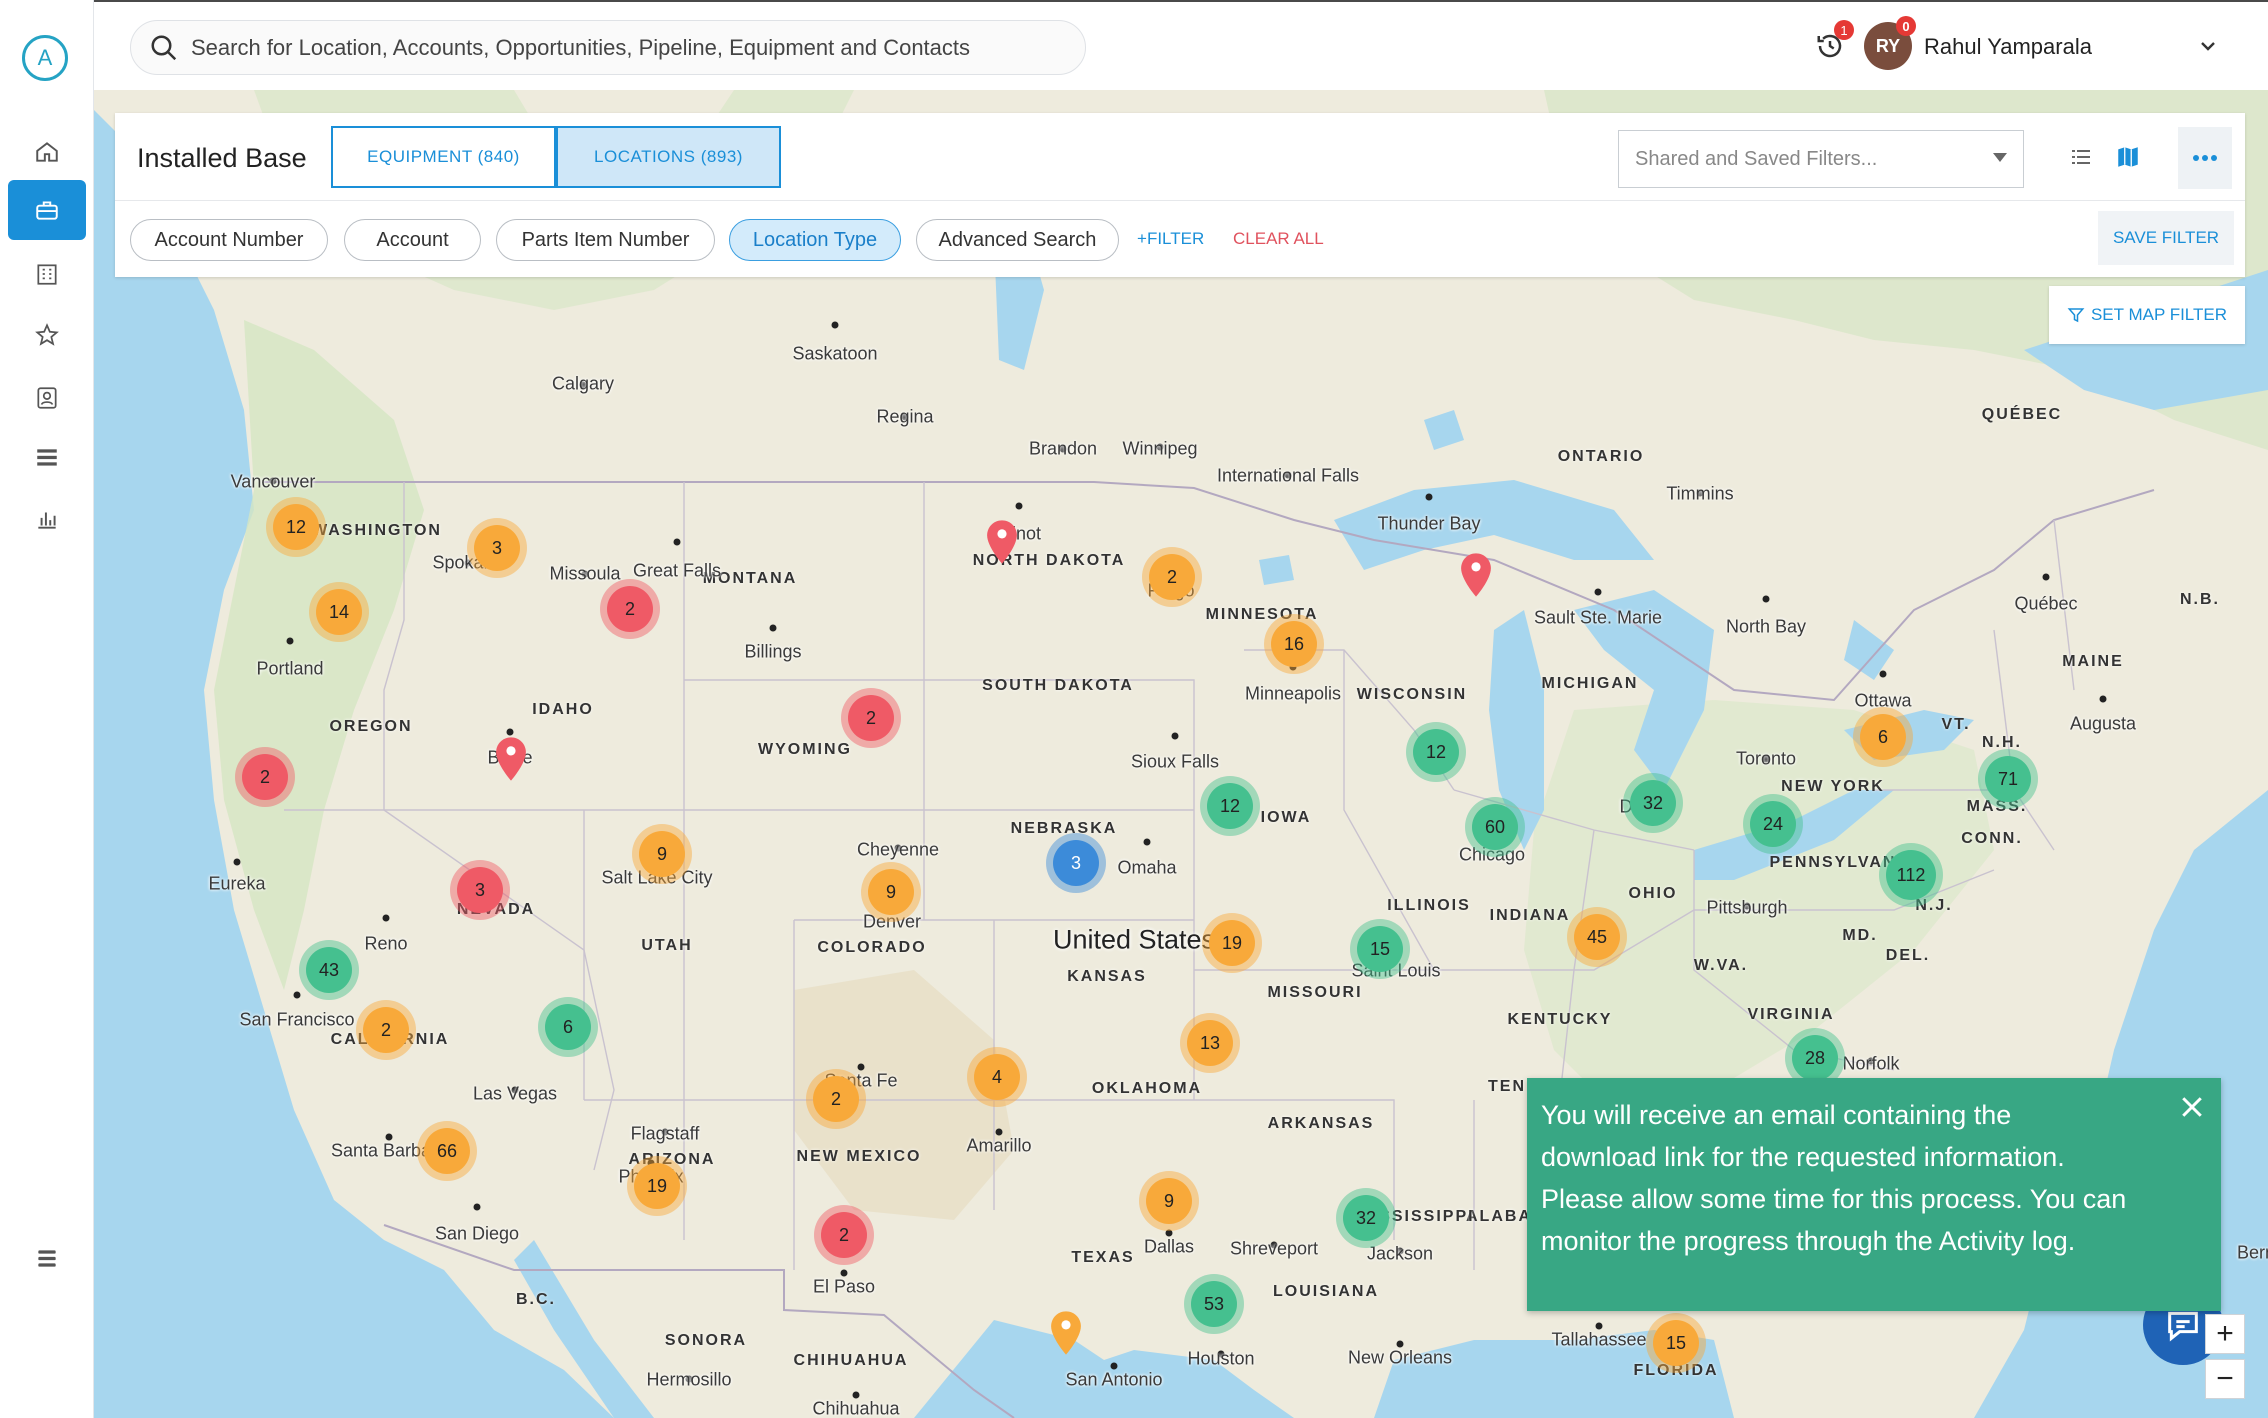  What do you see at coordinates (2225, 1334) in the screenshot?
I see `zoom-in-button: +` at bounding box center [2225, 1334].